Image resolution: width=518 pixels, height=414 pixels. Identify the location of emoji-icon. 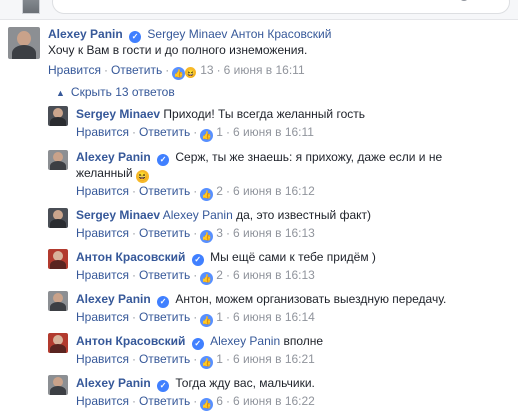
(464, 0).